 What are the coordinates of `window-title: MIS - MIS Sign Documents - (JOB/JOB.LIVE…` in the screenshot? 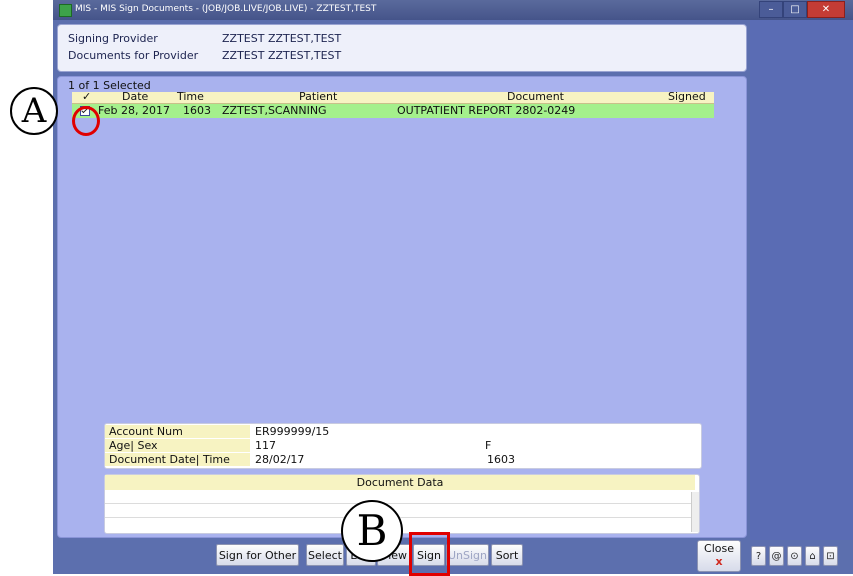 It's located at (226, 9).